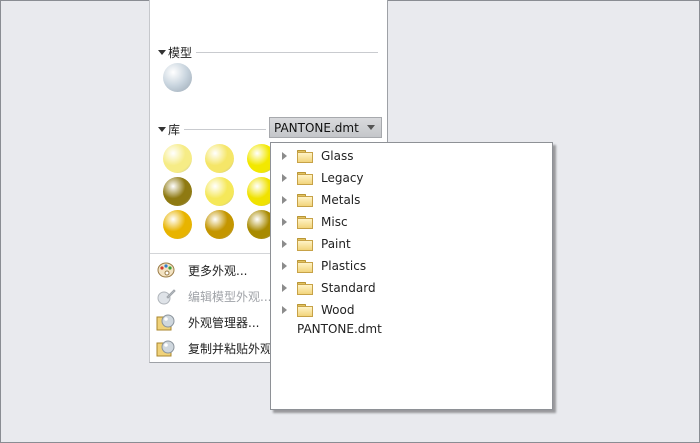 Image resolution: width=700 pixels, height=443 pixels. I want to click on library-folder-item: Misc, so click(309, 222).